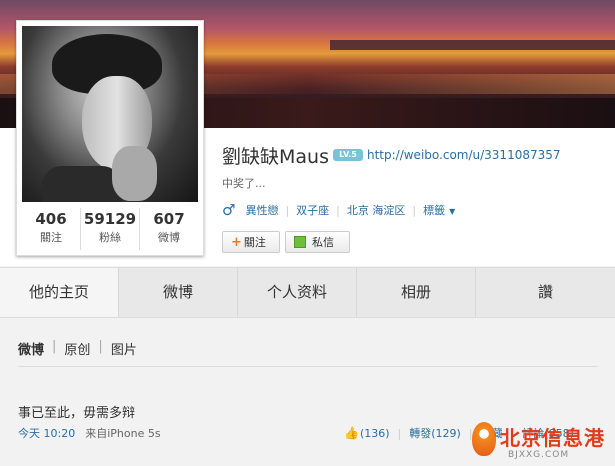 The width and height of the screenshot is (615, 466). I want to click on profile-url-link: http://weibo.com/u/3311087357, so click(464, 155).